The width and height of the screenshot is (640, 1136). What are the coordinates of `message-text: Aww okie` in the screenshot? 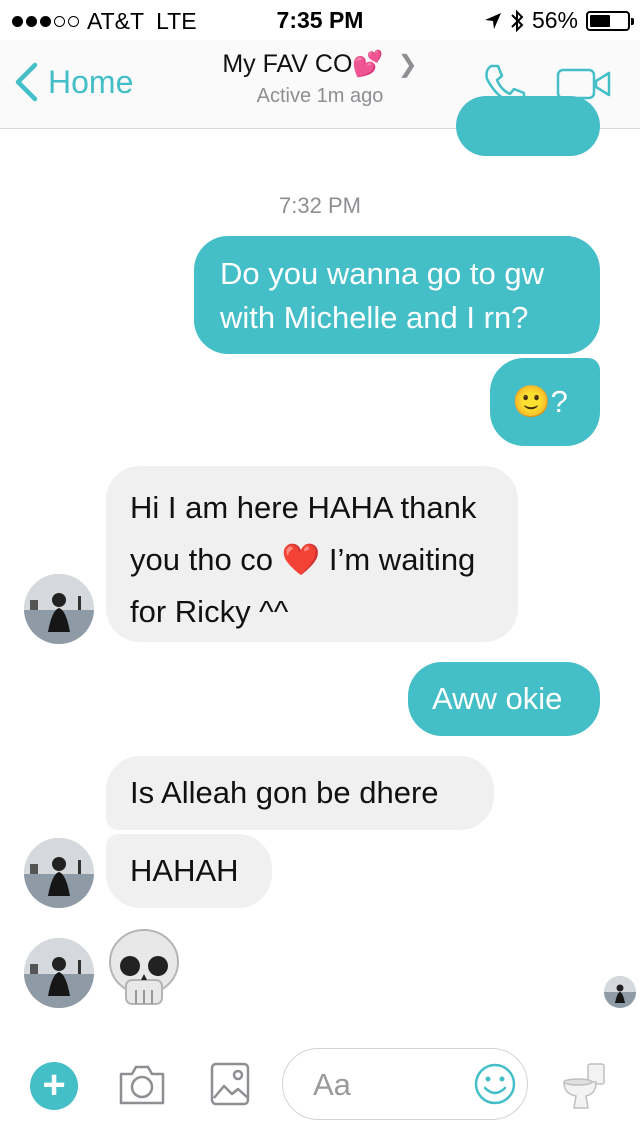 It's located at (497, 698).